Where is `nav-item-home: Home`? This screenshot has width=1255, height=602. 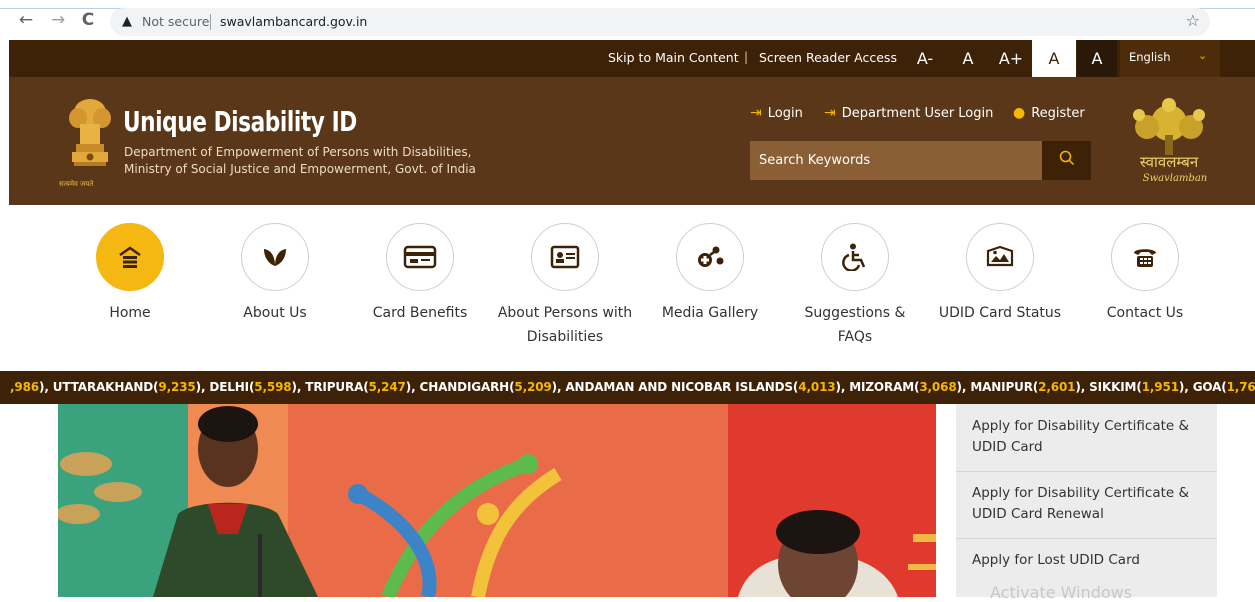 nav-item-home: Home is located at coordinates (130, 274).